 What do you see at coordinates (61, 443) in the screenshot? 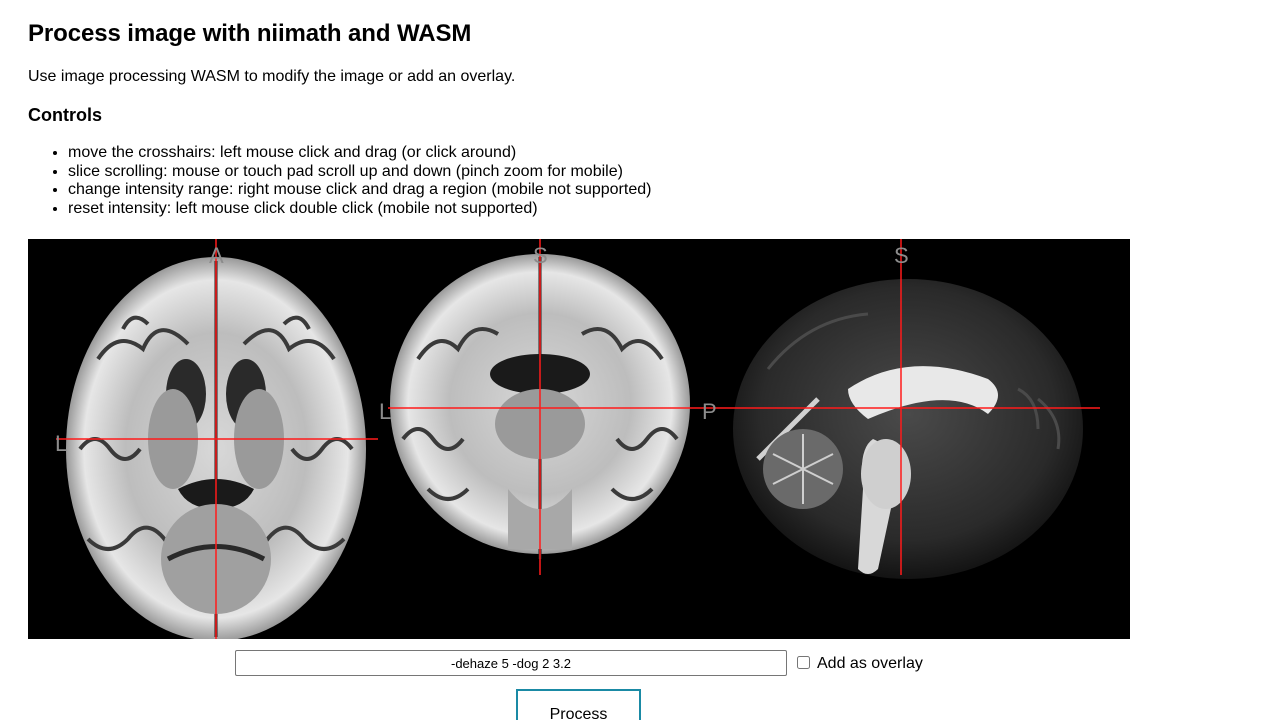
I see `axial-label-left: L` at bounding box center [61, 443].